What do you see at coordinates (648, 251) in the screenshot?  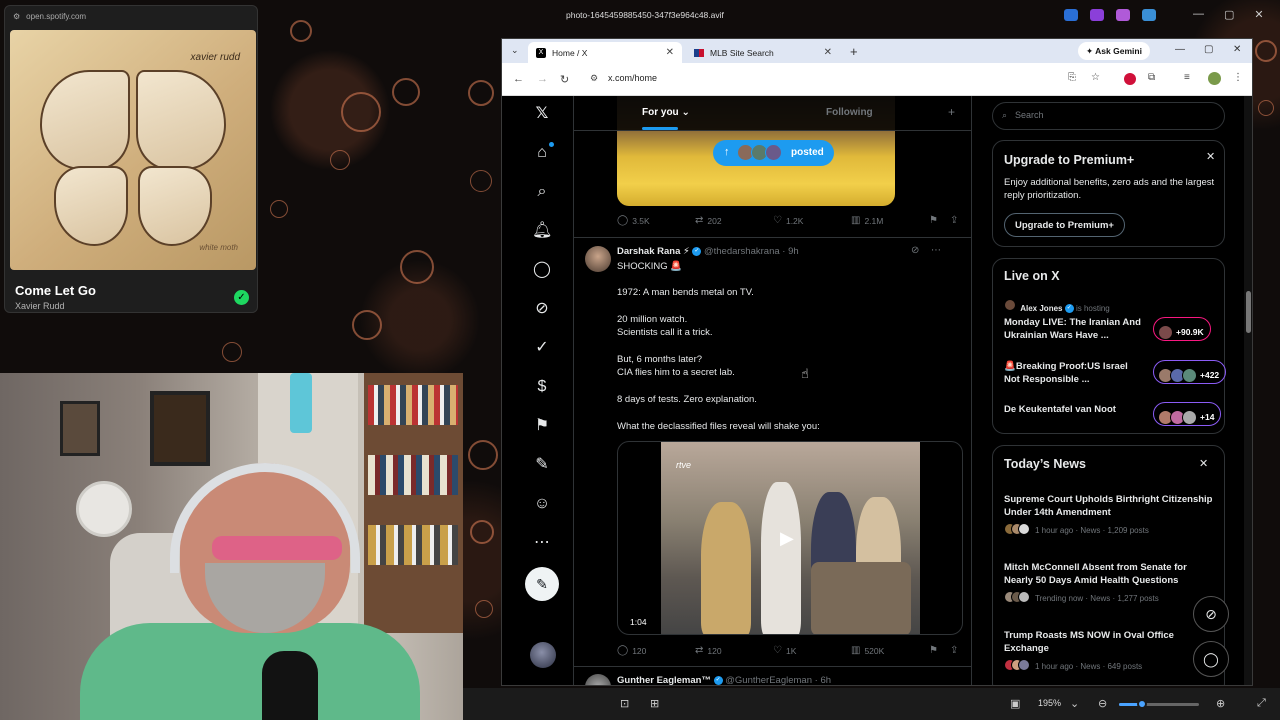 I see `author-name: Darshak Rana` at bounding box center [648, 251].